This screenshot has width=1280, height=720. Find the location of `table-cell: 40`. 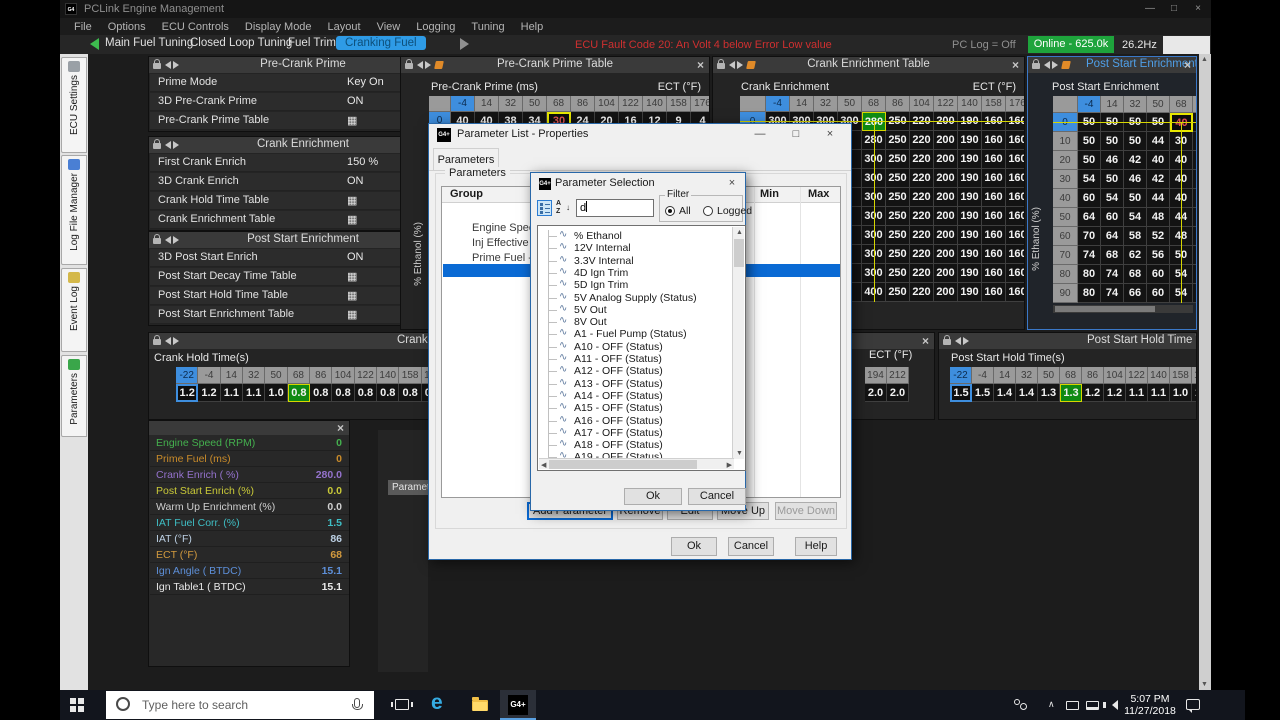

table-cell: 40 is located at coordinates (1158, 160).